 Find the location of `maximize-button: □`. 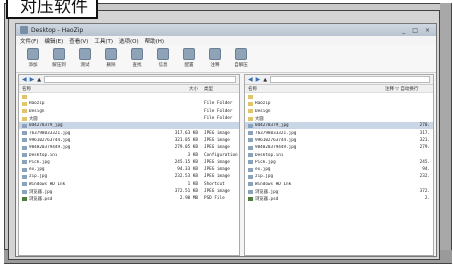

maximize-button: □ is located at coordinates (415, 30).